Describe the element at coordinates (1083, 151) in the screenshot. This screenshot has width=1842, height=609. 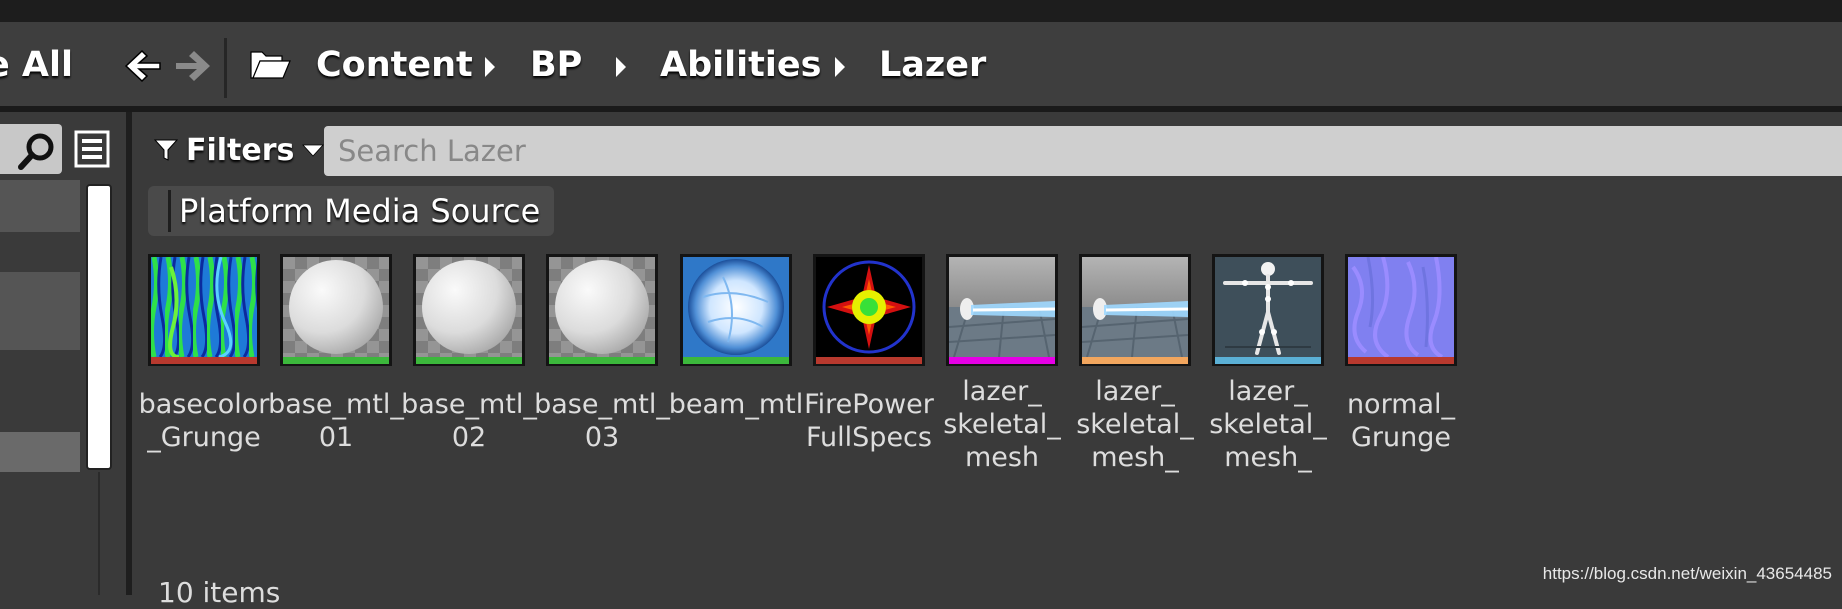
I see `asset-search-input` at that location.